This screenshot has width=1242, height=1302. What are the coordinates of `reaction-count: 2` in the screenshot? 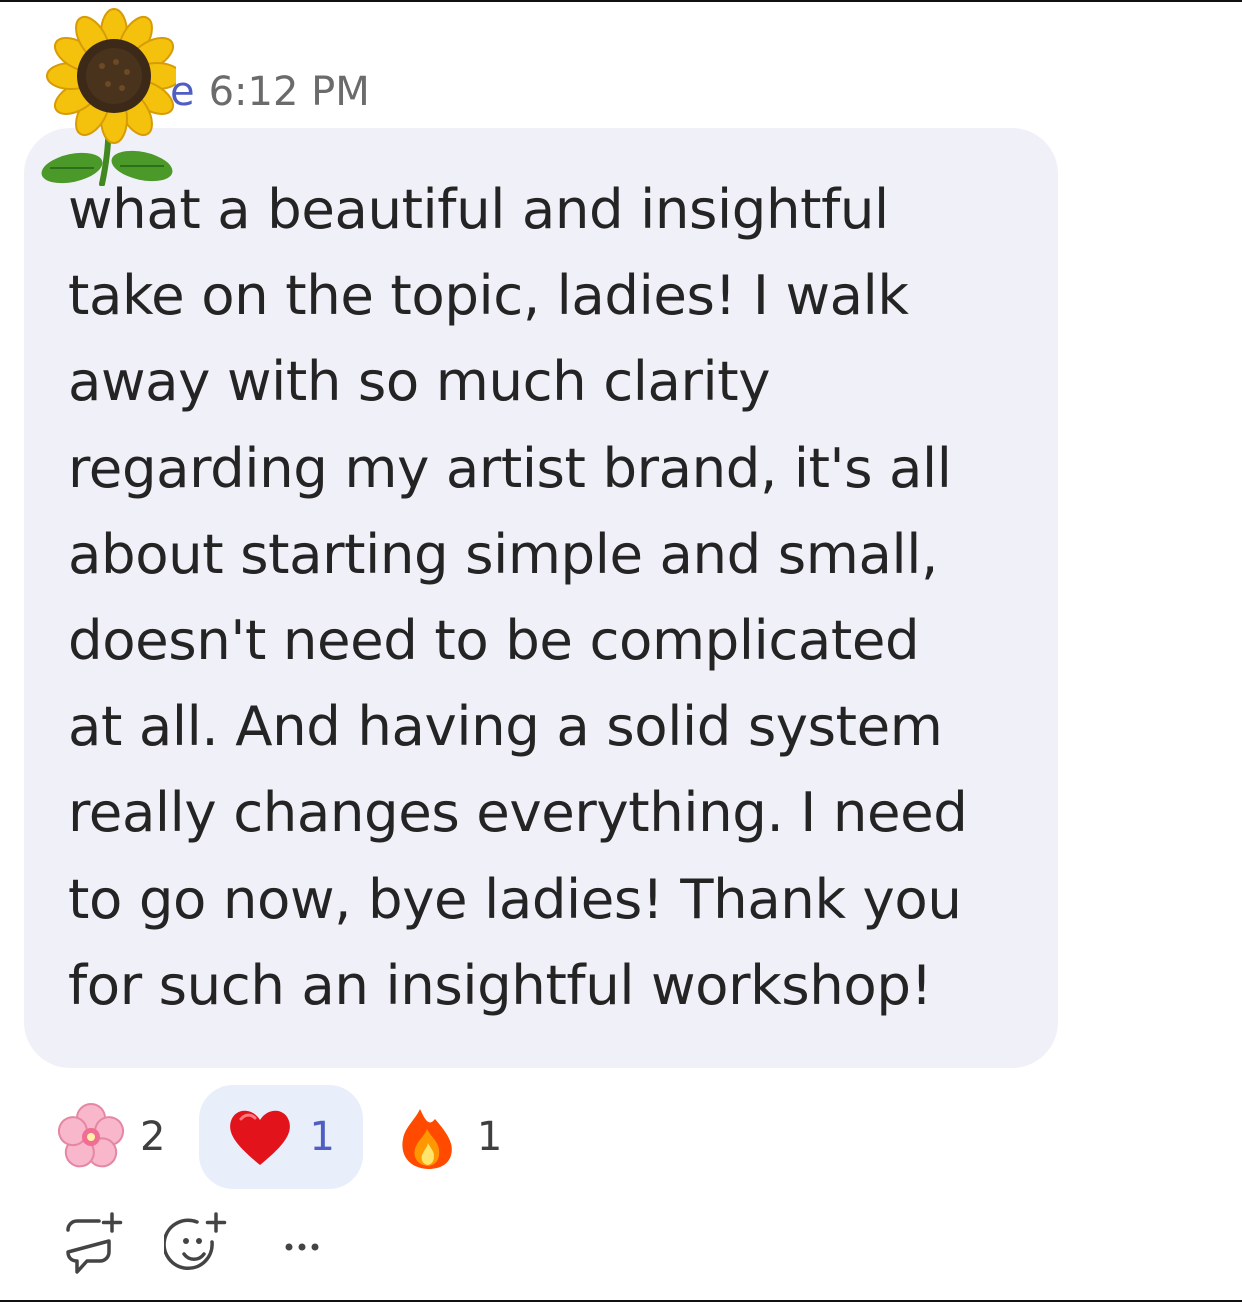 It's located at (153, 1137).